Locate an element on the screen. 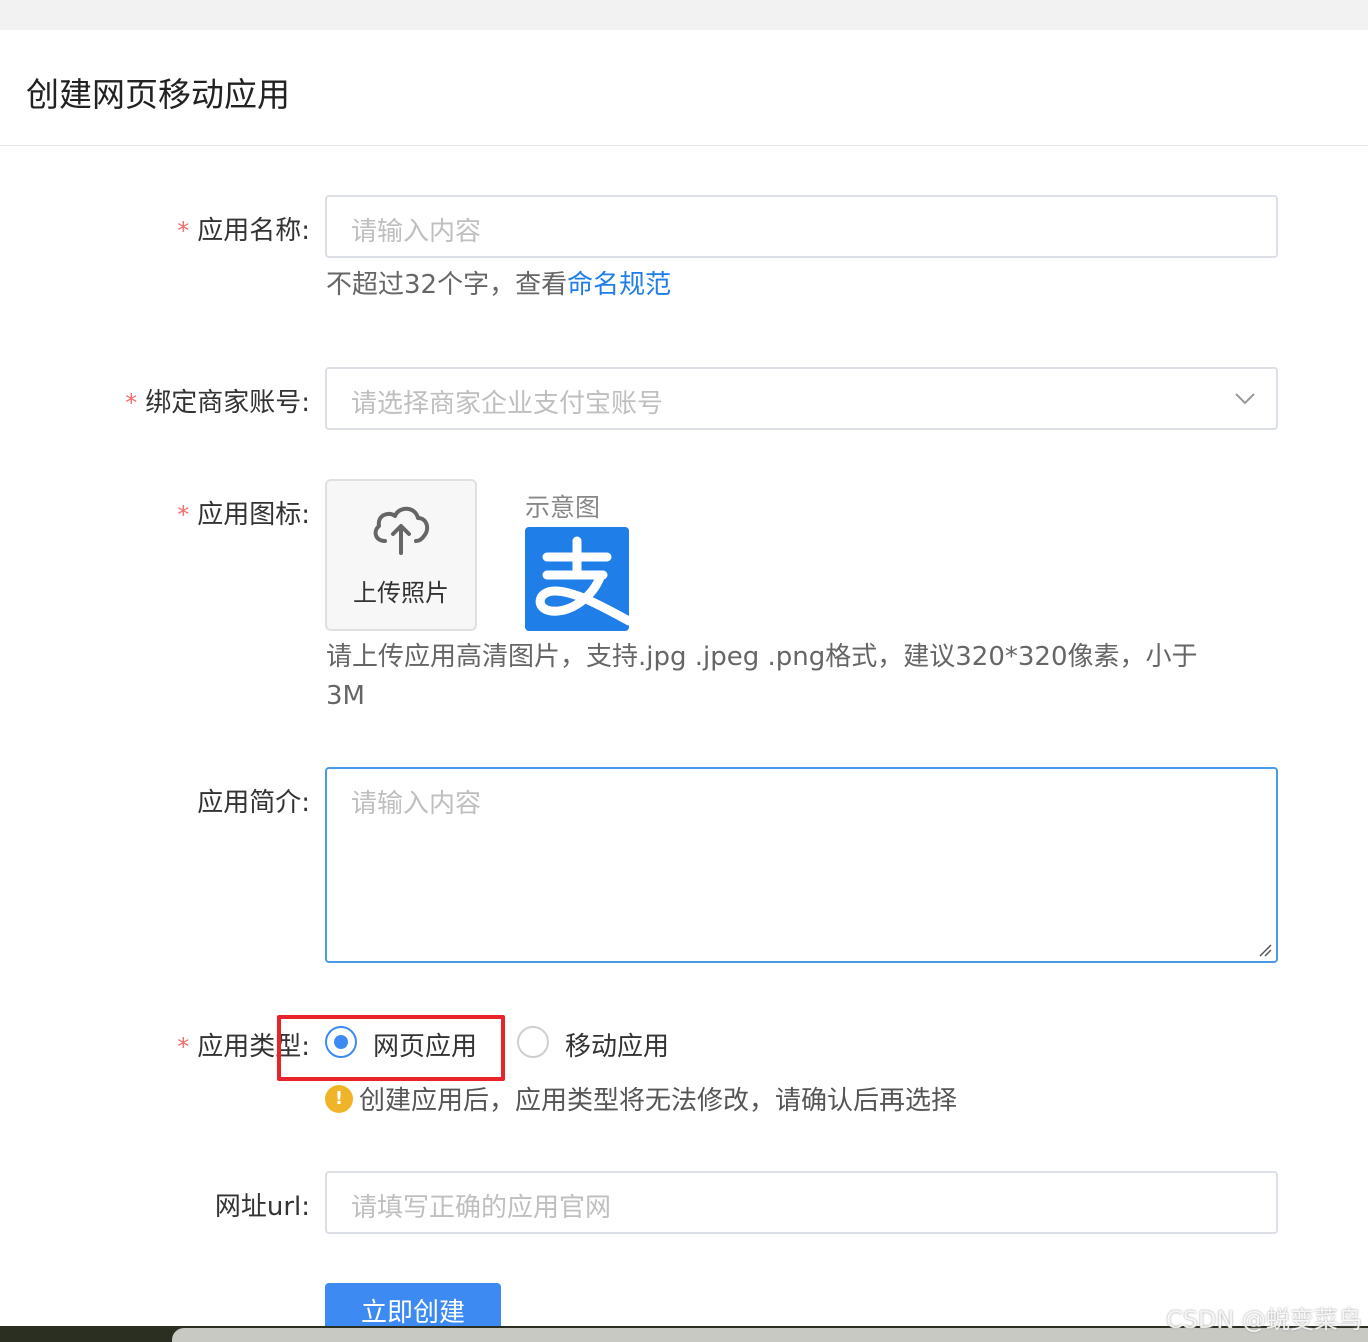  naming-rules-link: 命名规范 is located at coordinates (619, 285).